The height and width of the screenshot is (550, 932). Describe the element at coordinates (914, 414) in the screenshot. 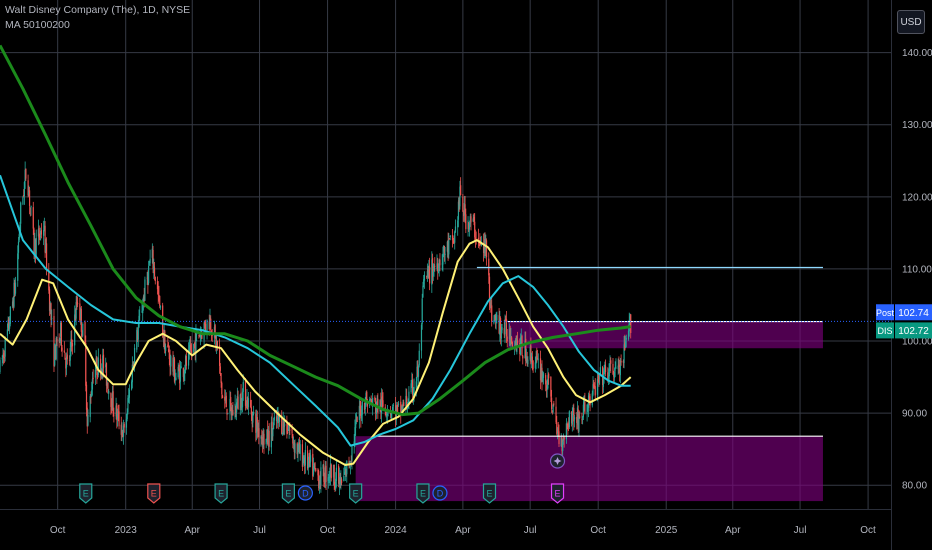

I see `price-tick-label: 90.00` at that location.